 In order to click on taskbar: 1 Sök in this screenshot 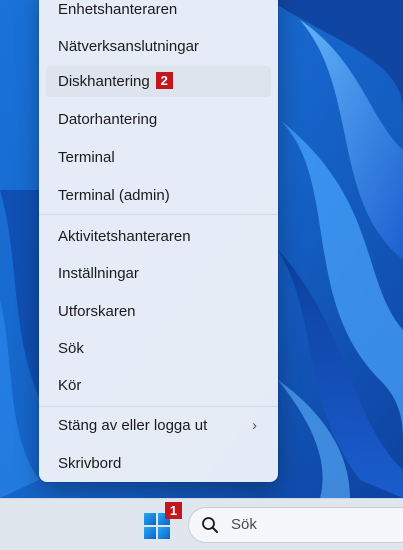, I will do `click(201, 524)`.